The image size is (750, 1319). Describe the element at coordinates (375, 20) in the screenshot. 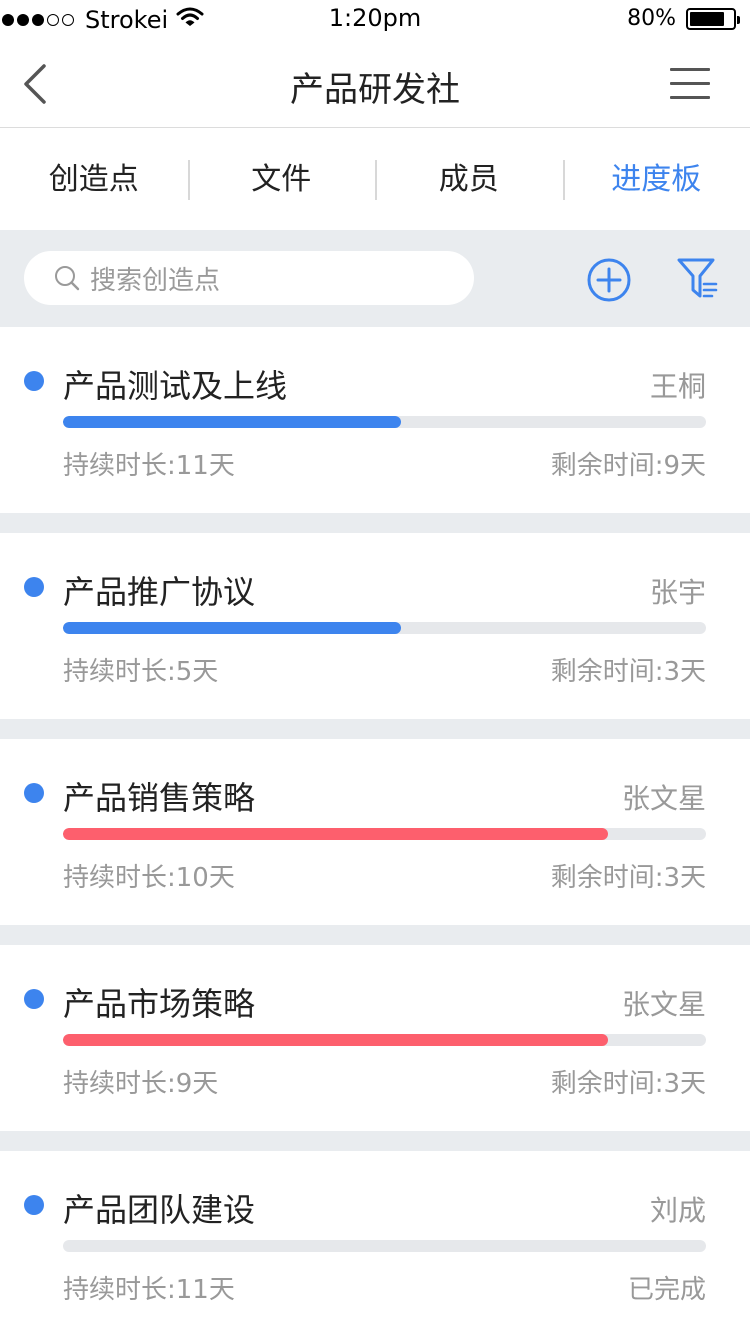

I see `status-bar: Strokei 1:20pm 80%` at that location.